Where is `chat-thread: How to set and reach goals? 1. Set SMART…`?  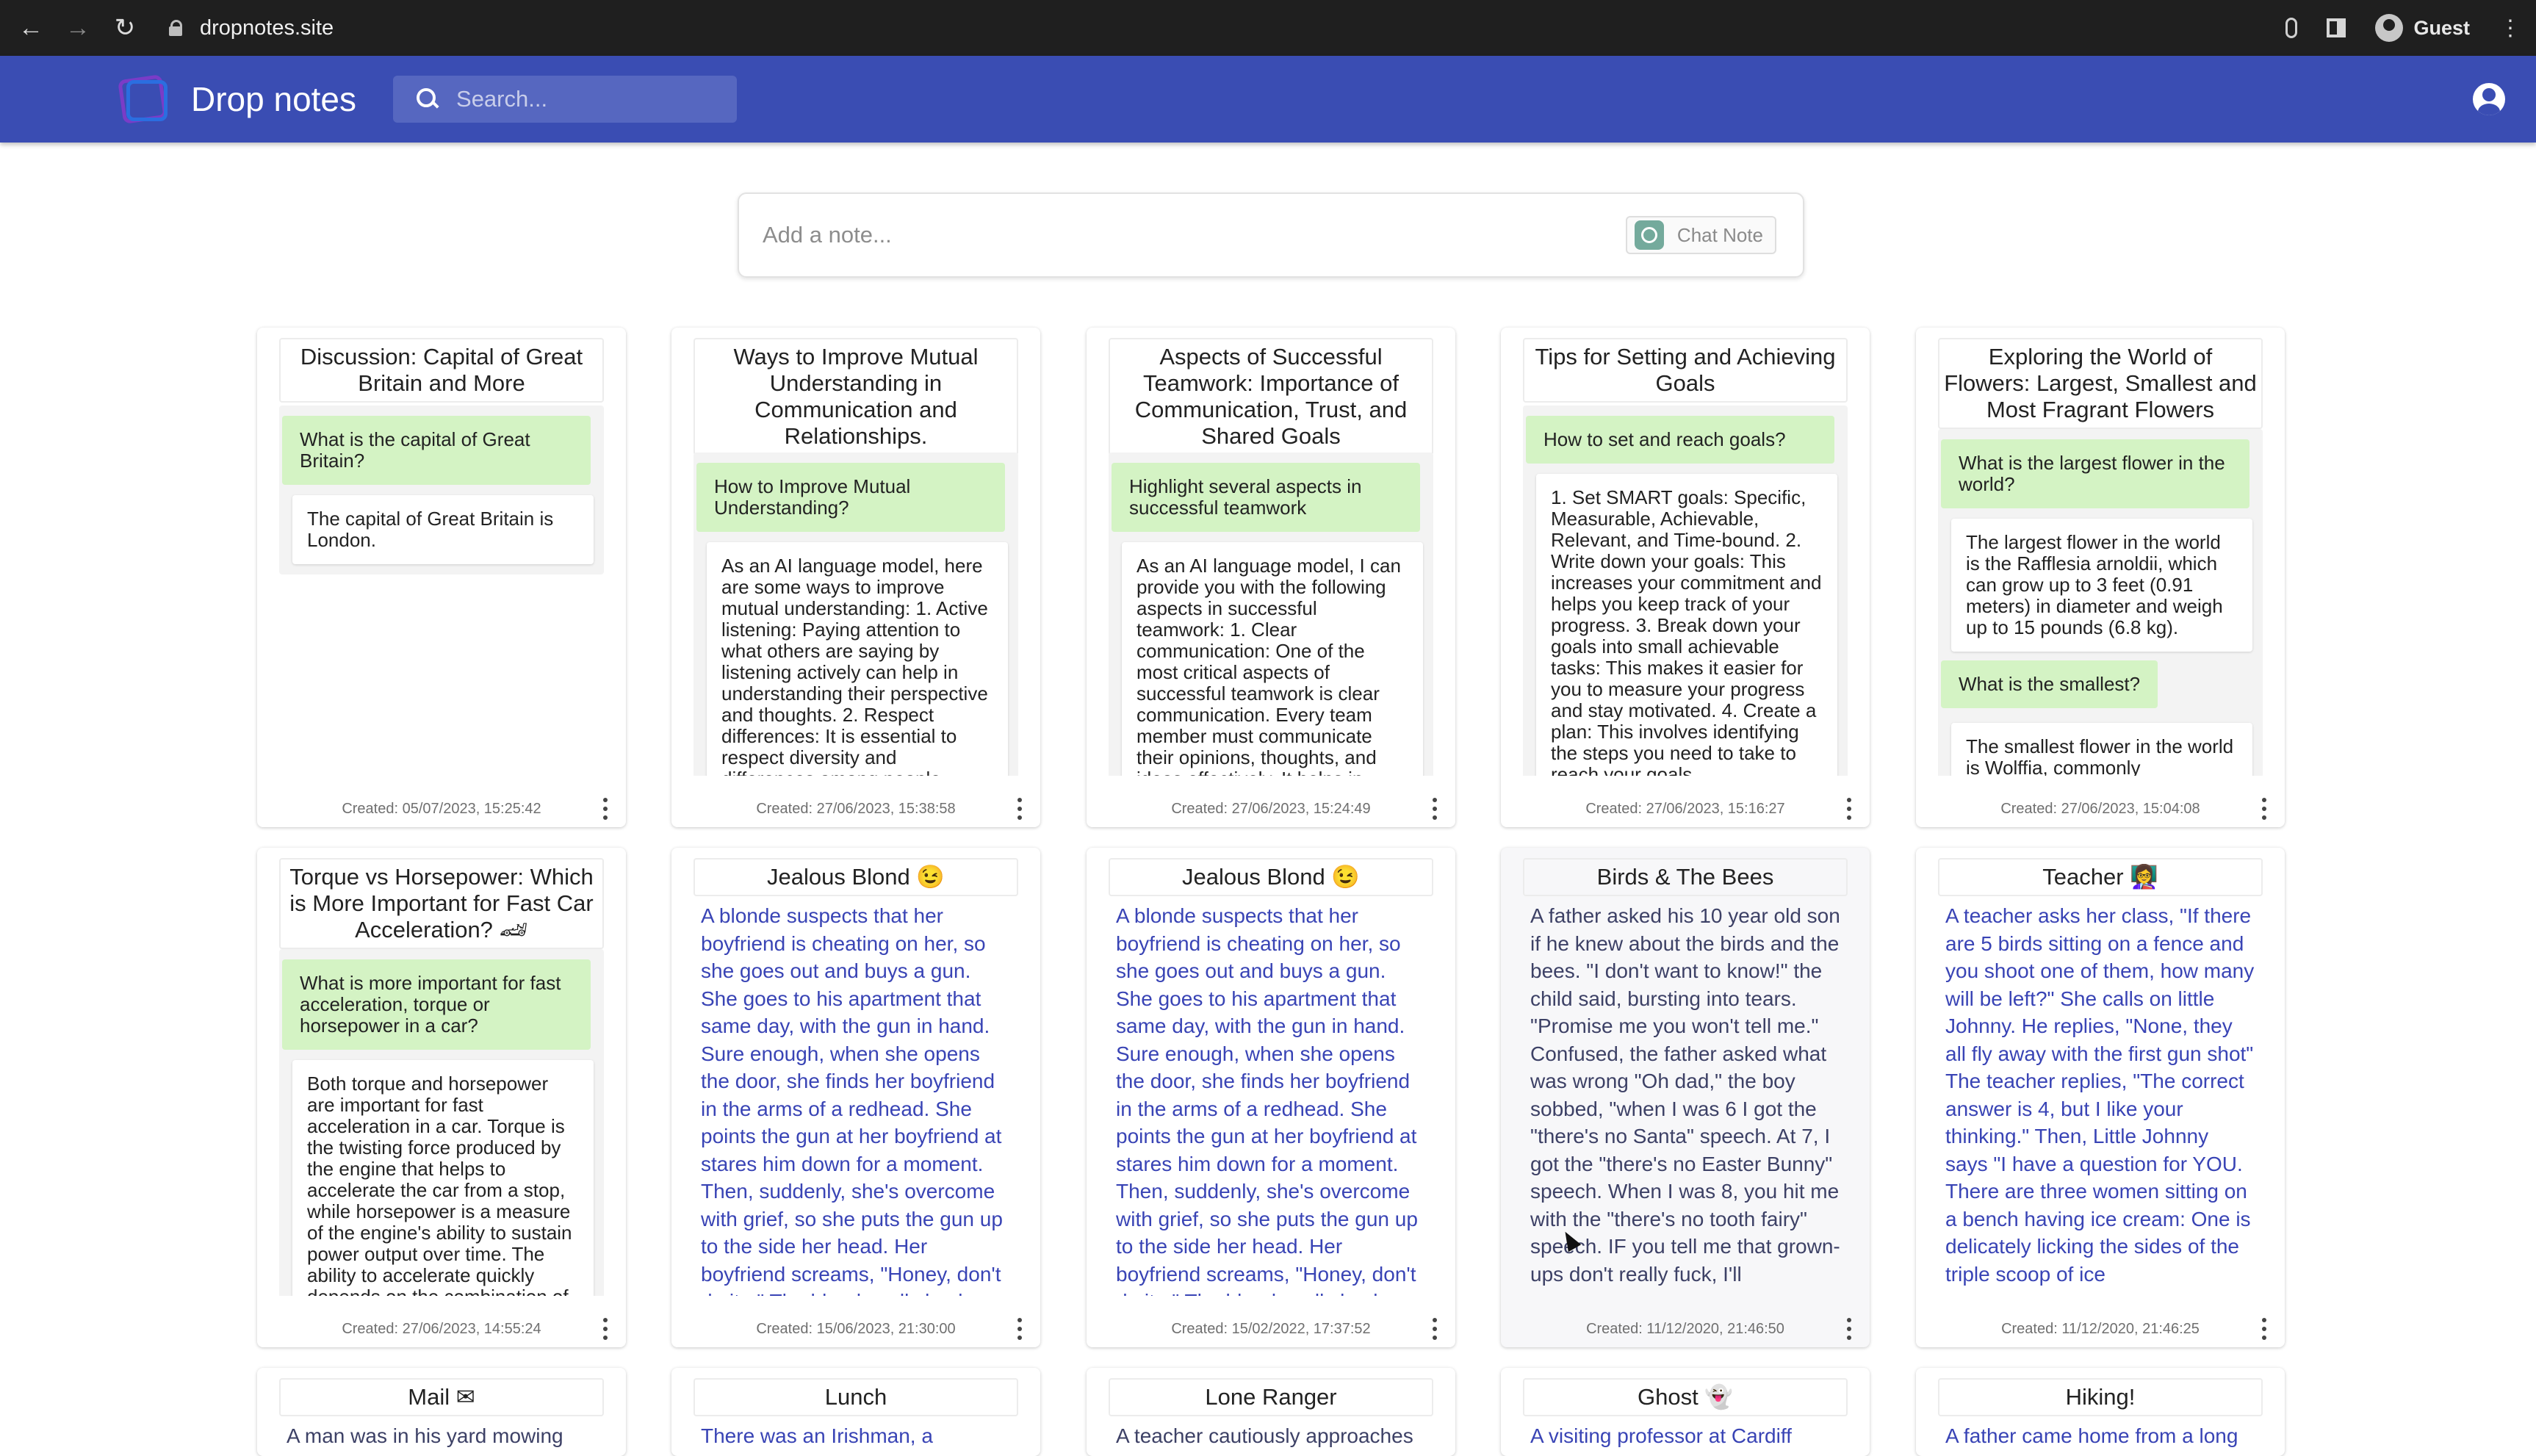
chat-thread: How to set and reach goals? 1. Set SMART… is located at coordinates (1685, 591).